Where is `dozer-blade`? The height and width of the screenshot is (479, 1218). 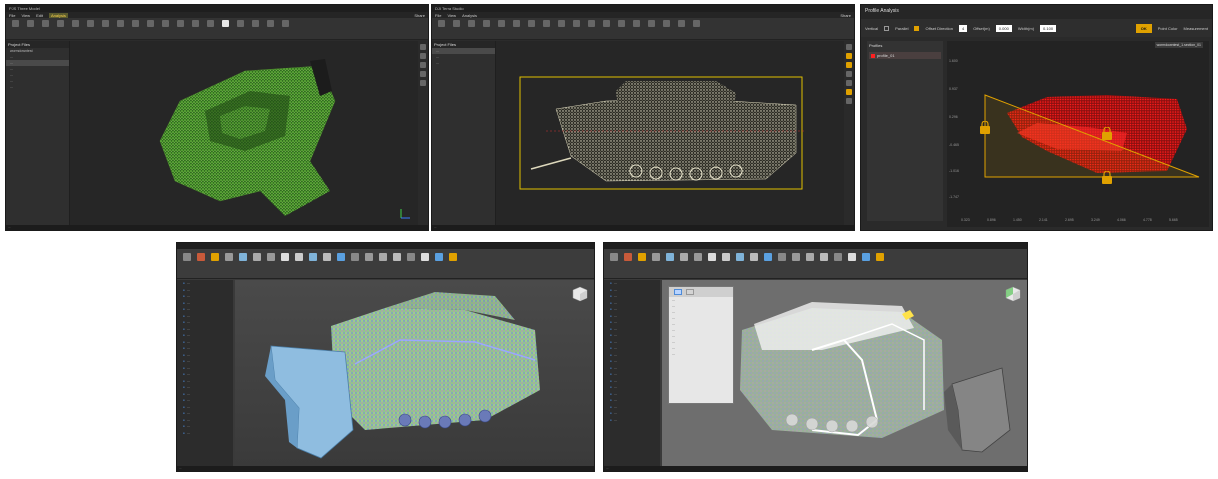 dozer-blade is located at coordinates (312, 402).